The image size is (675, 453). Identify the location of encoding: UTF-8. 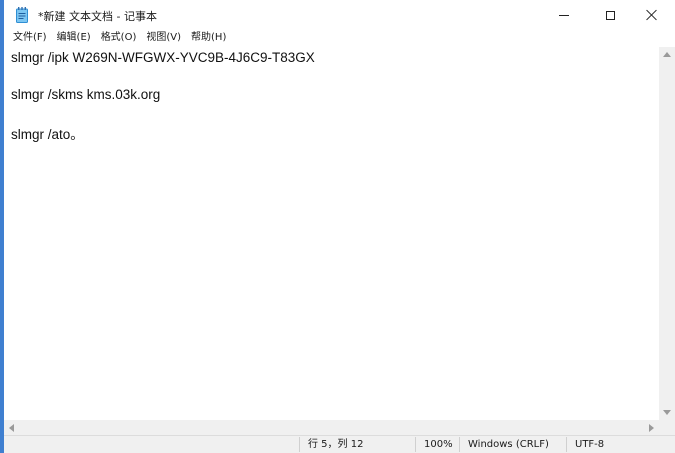
(590, 444).